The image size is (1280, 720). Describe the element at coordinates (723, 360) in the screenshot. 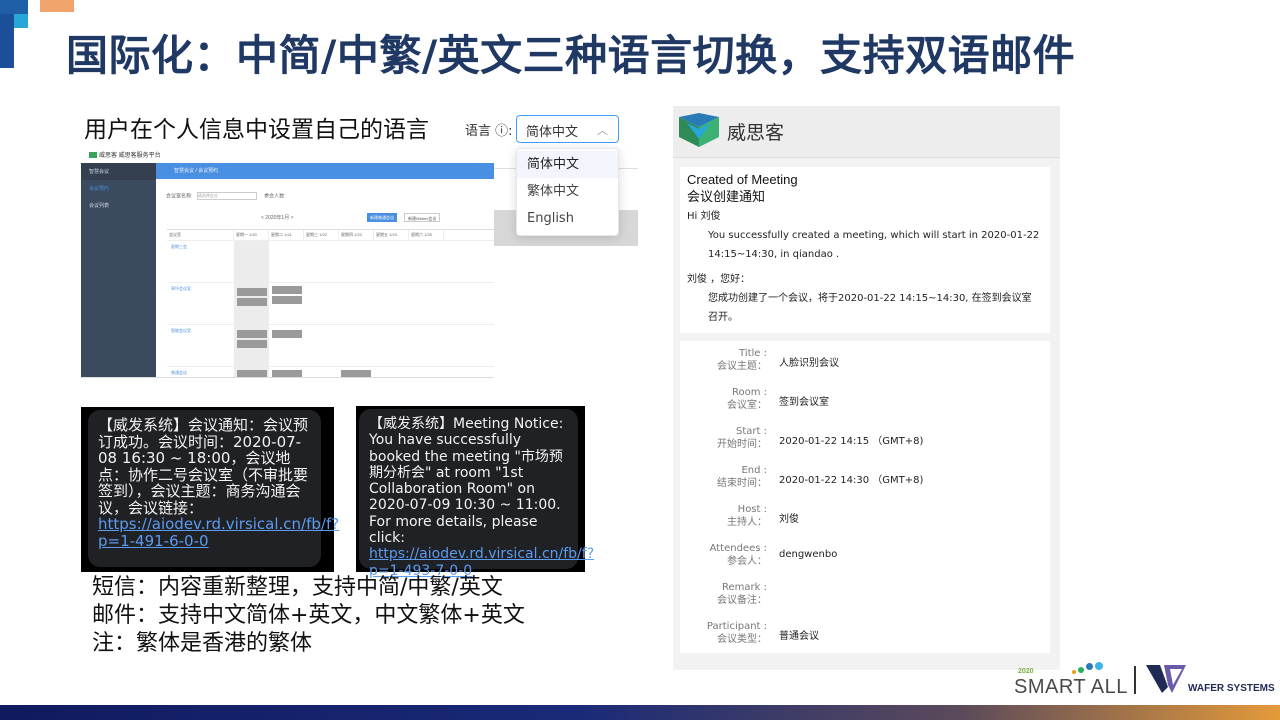

I see `field-title-label: Title : 会议主题：` at that location.